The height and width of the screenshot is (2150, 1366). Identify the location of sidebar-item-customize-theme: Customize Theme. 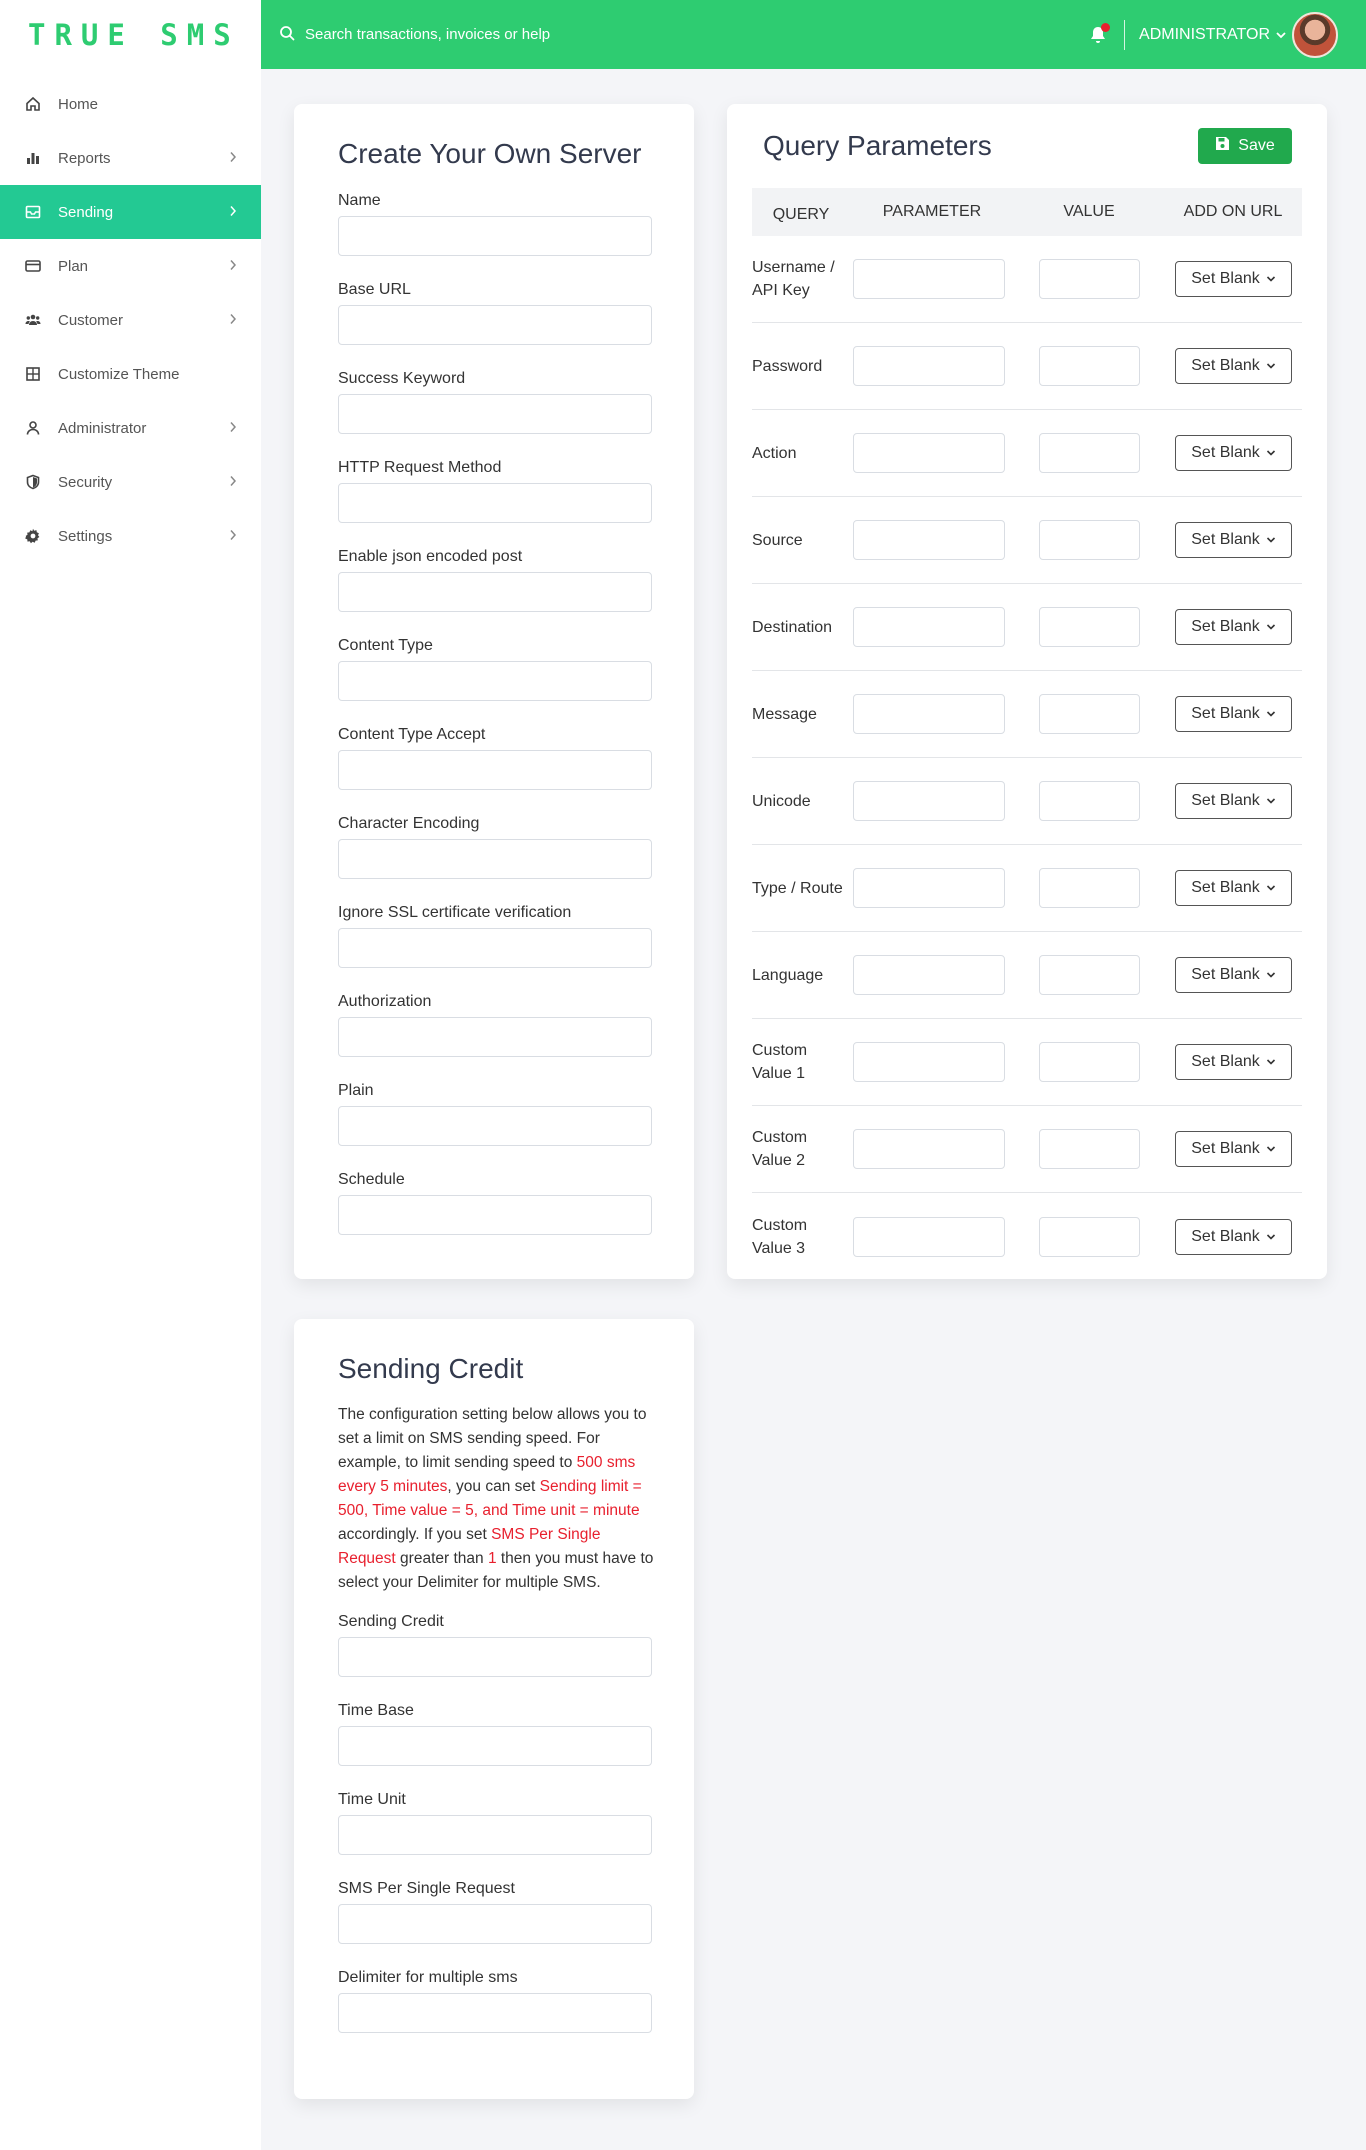
(130, 374).